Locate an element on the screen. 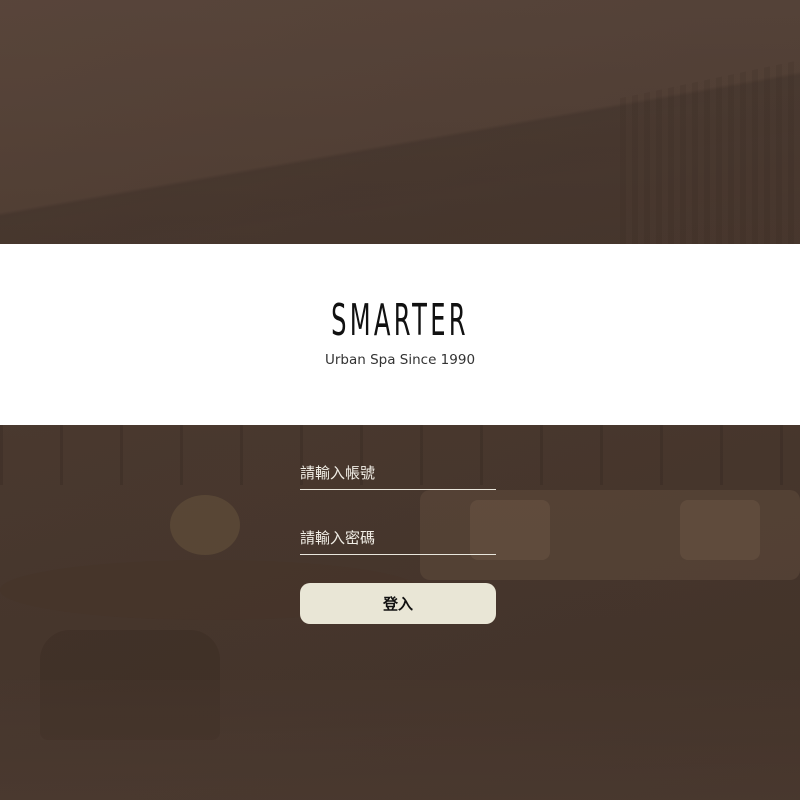  account-field is located at coordinates (398, 473).